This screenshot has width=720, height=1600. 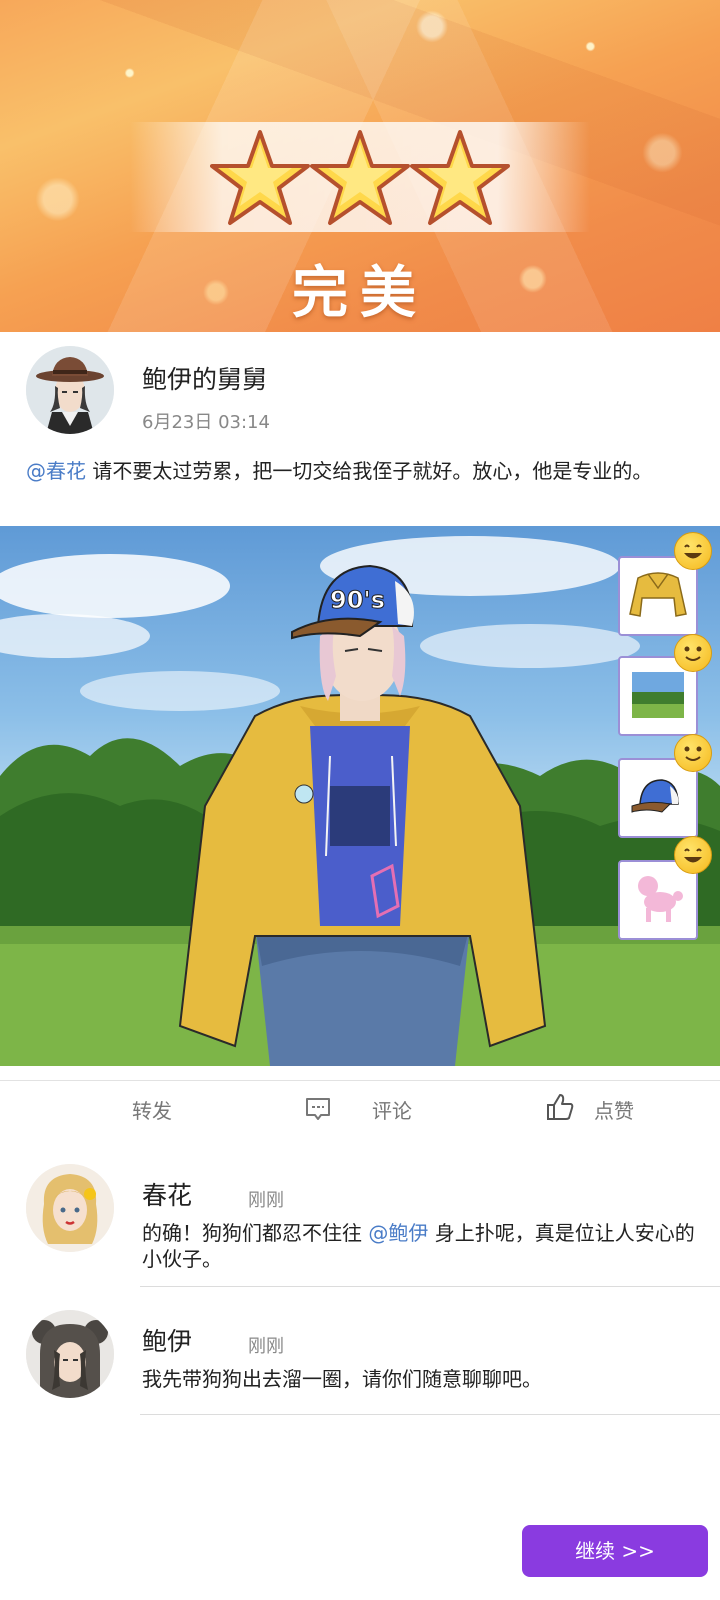 I want to click on yellow-hoodie-icon, so click(x=658, y=594).